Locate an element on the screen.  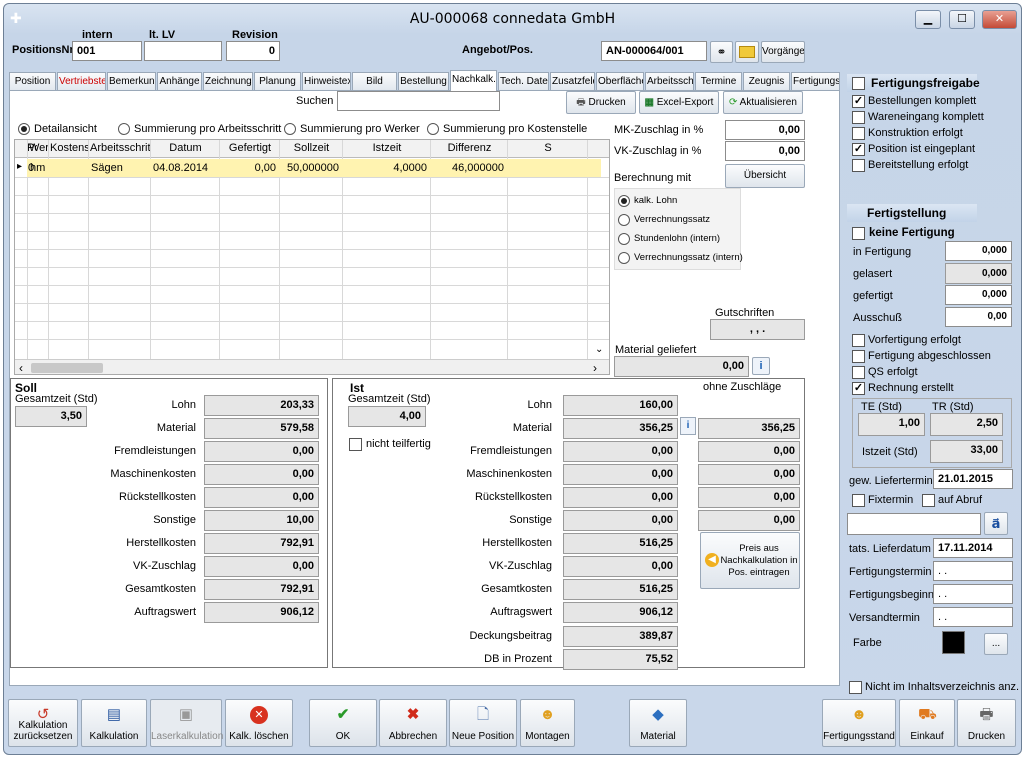
kostenstelle-radio is located at coordinates (433, 129).